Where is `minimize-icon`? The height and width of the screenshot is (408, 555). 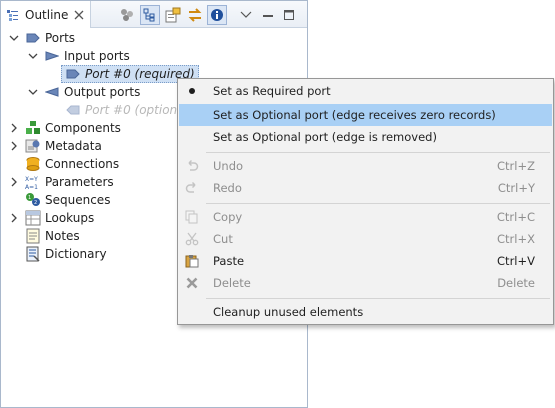 minimize-icon is located at coordinates (268, 16).